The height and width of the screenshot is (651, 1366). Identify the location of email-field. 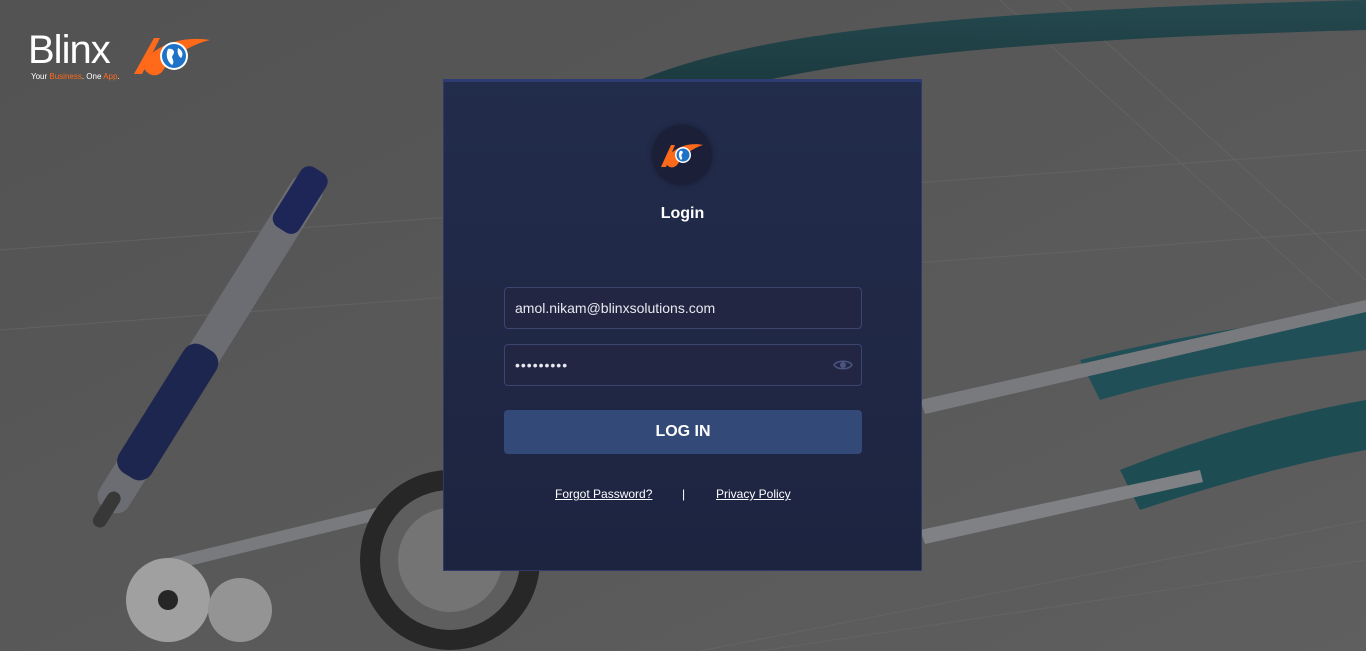
(683, 308).